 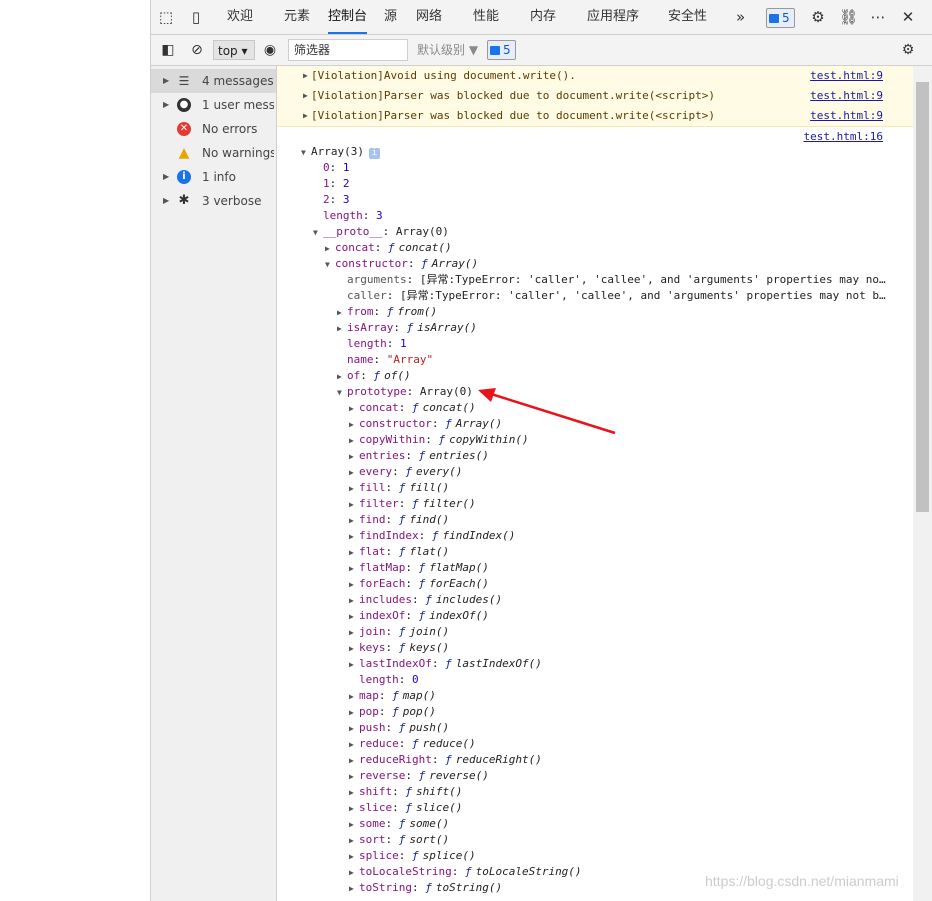 I want to click on tree-row: ▶ filter: ƒ filter(), so click(x=412, y=504).